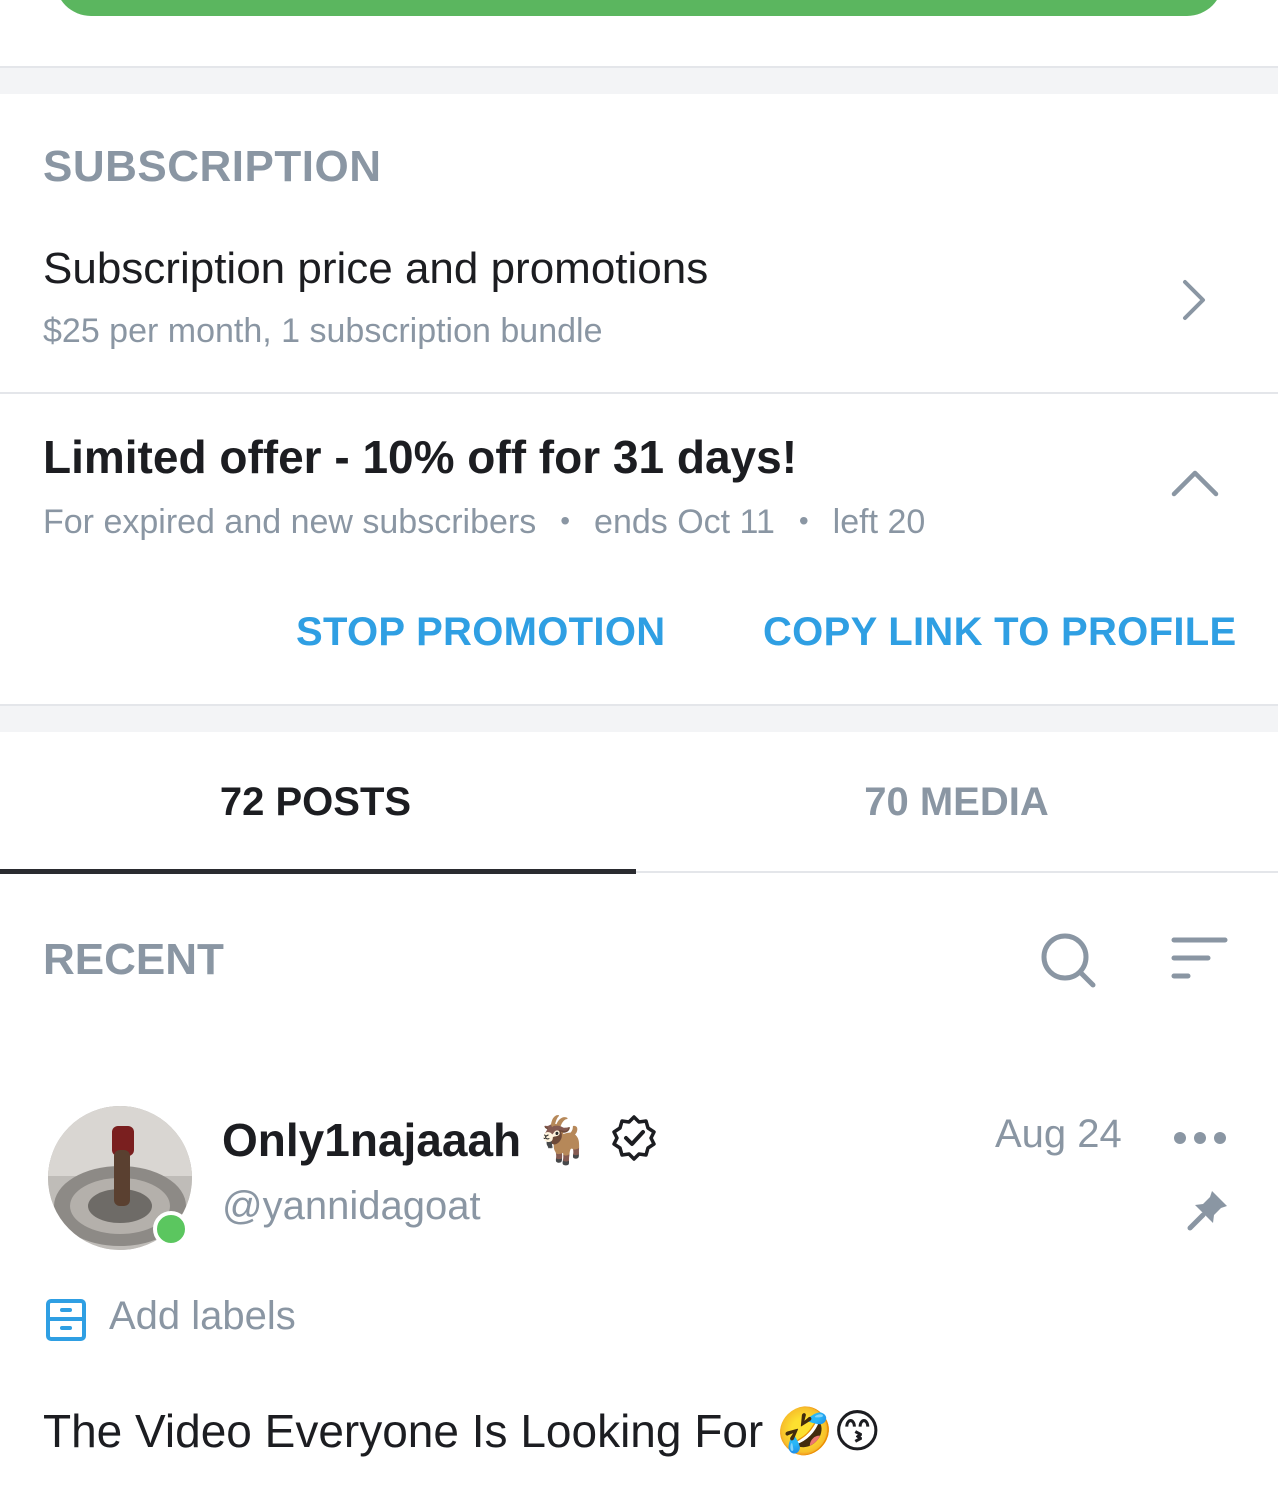  Describe the element at coordinates (1194, 300) in the screenshot. I see `chevron-right-icon` at that location.